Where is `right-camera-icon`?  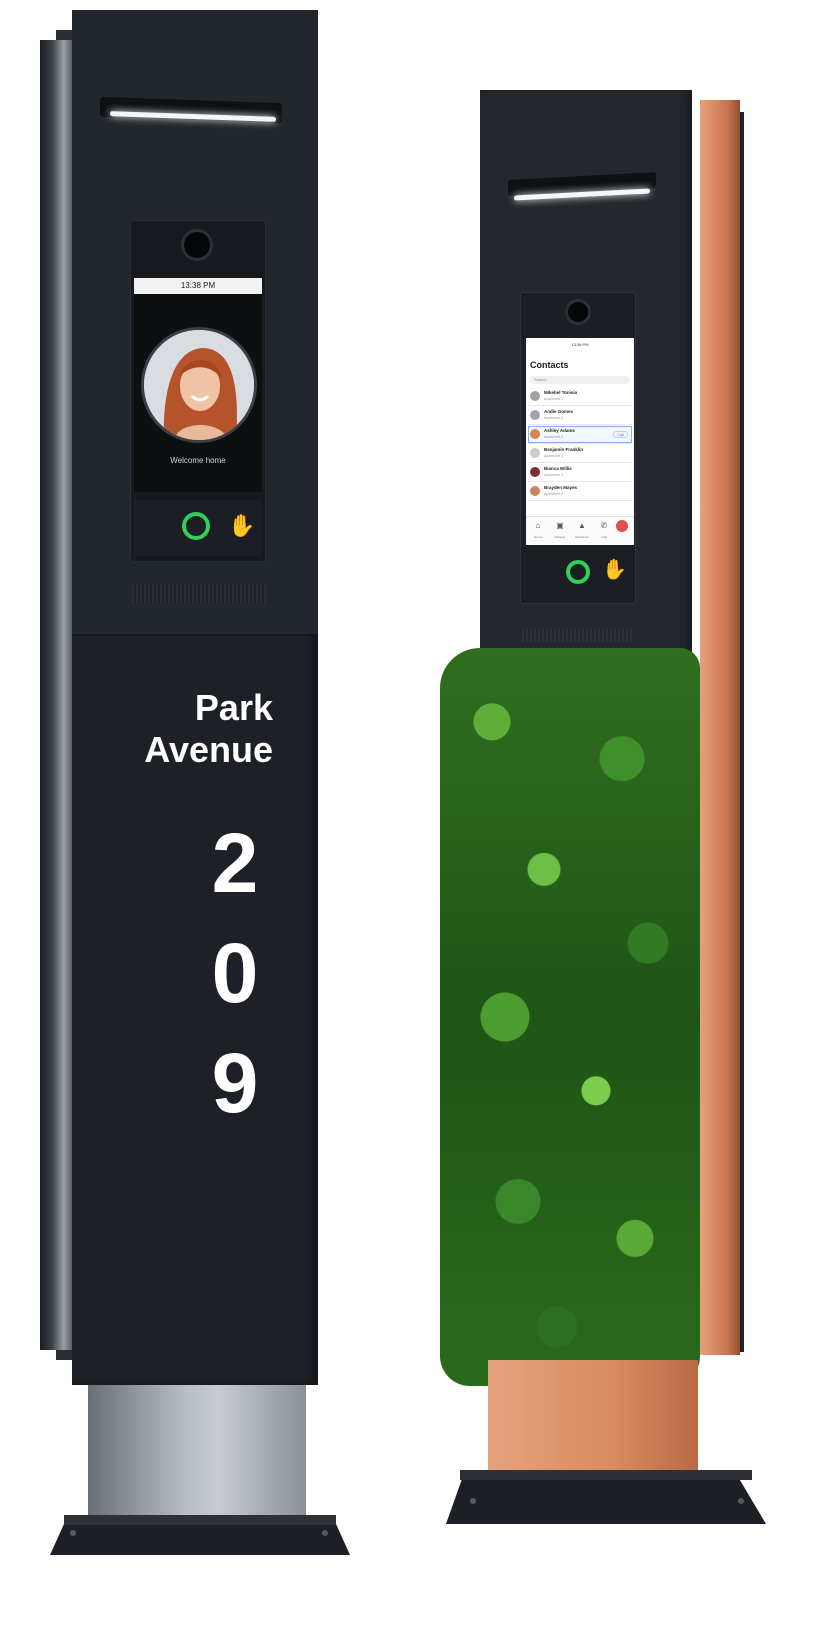
right-camera-icon is located at coordinates (578, 312).